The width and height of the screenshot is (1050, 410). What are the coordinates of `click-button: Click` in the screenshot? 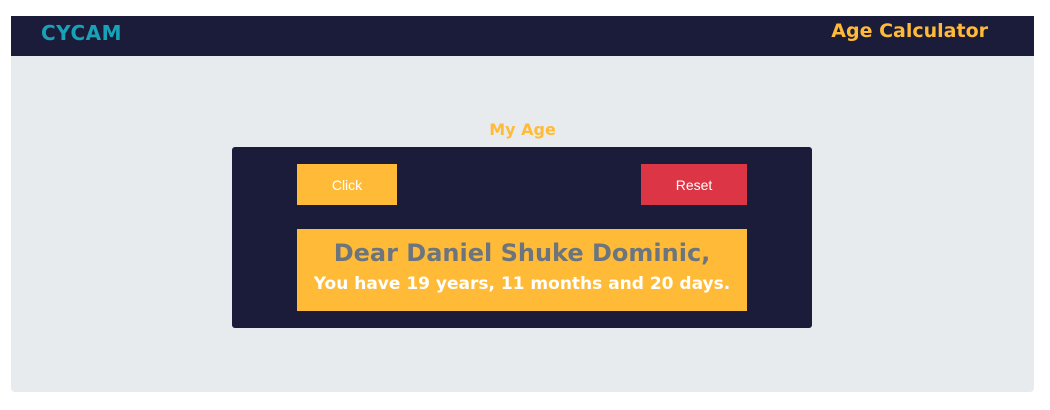 It's located at (347, 184).